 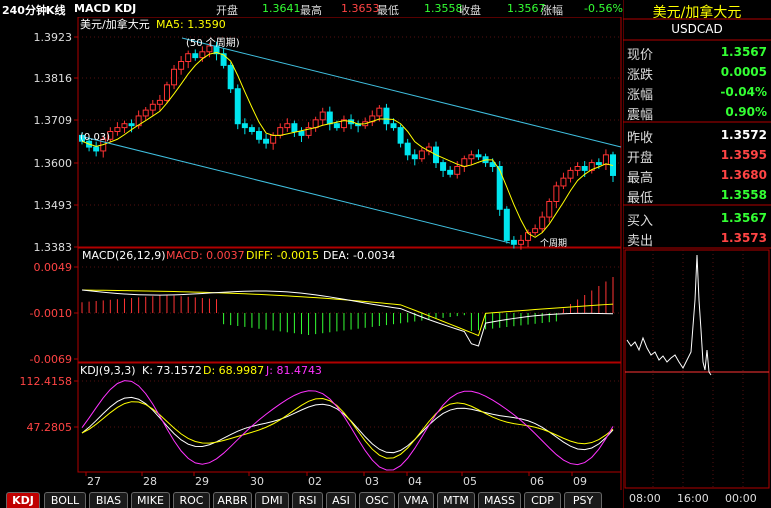 What do you see at coordinates (470, 481) in the screenshot?
I see `x-tick-label: 05` at bounding box center [470, 481].